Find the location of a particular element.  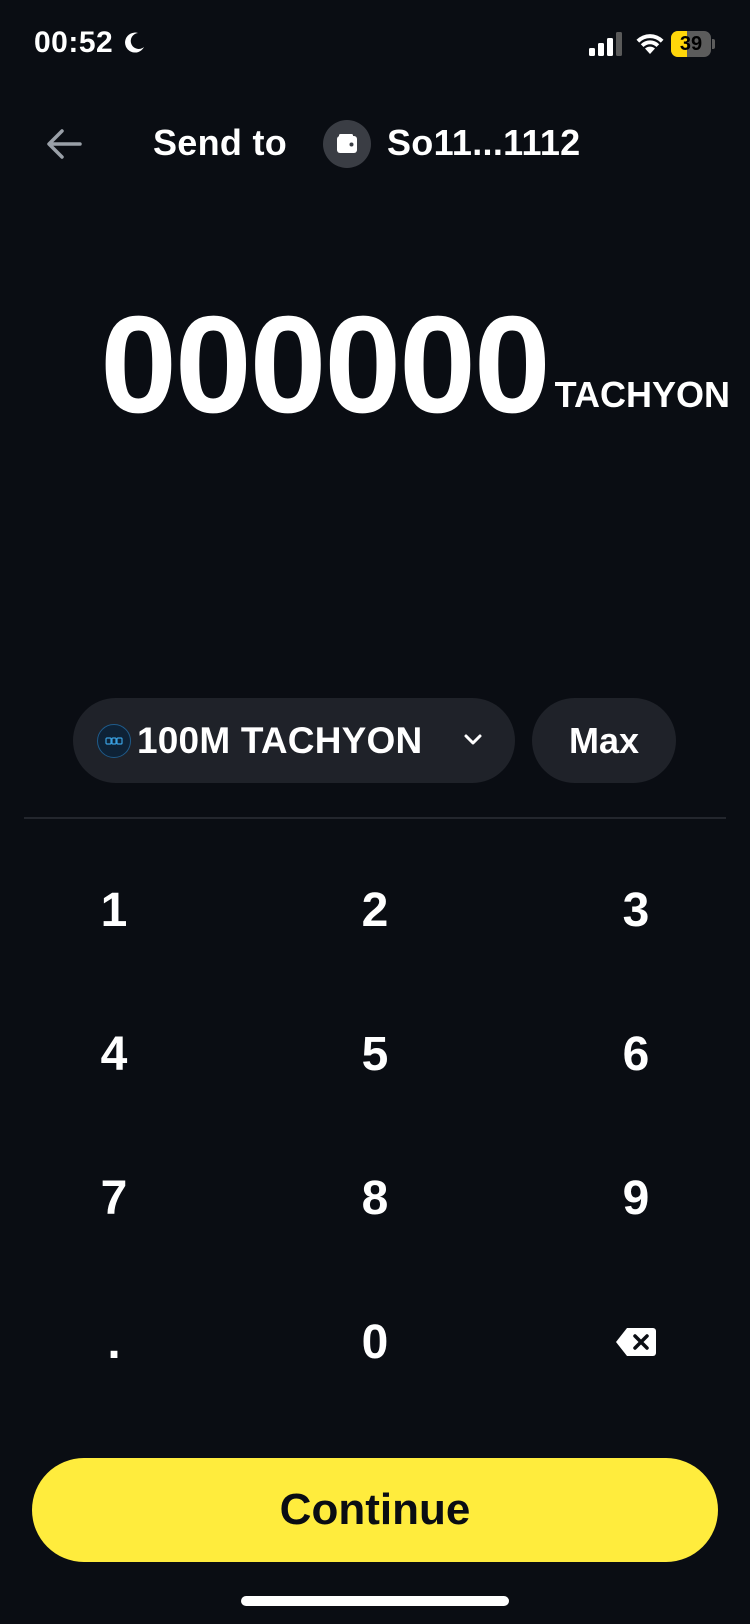

token-selector: 100M TACHYON is located at coordinates (294, 740).